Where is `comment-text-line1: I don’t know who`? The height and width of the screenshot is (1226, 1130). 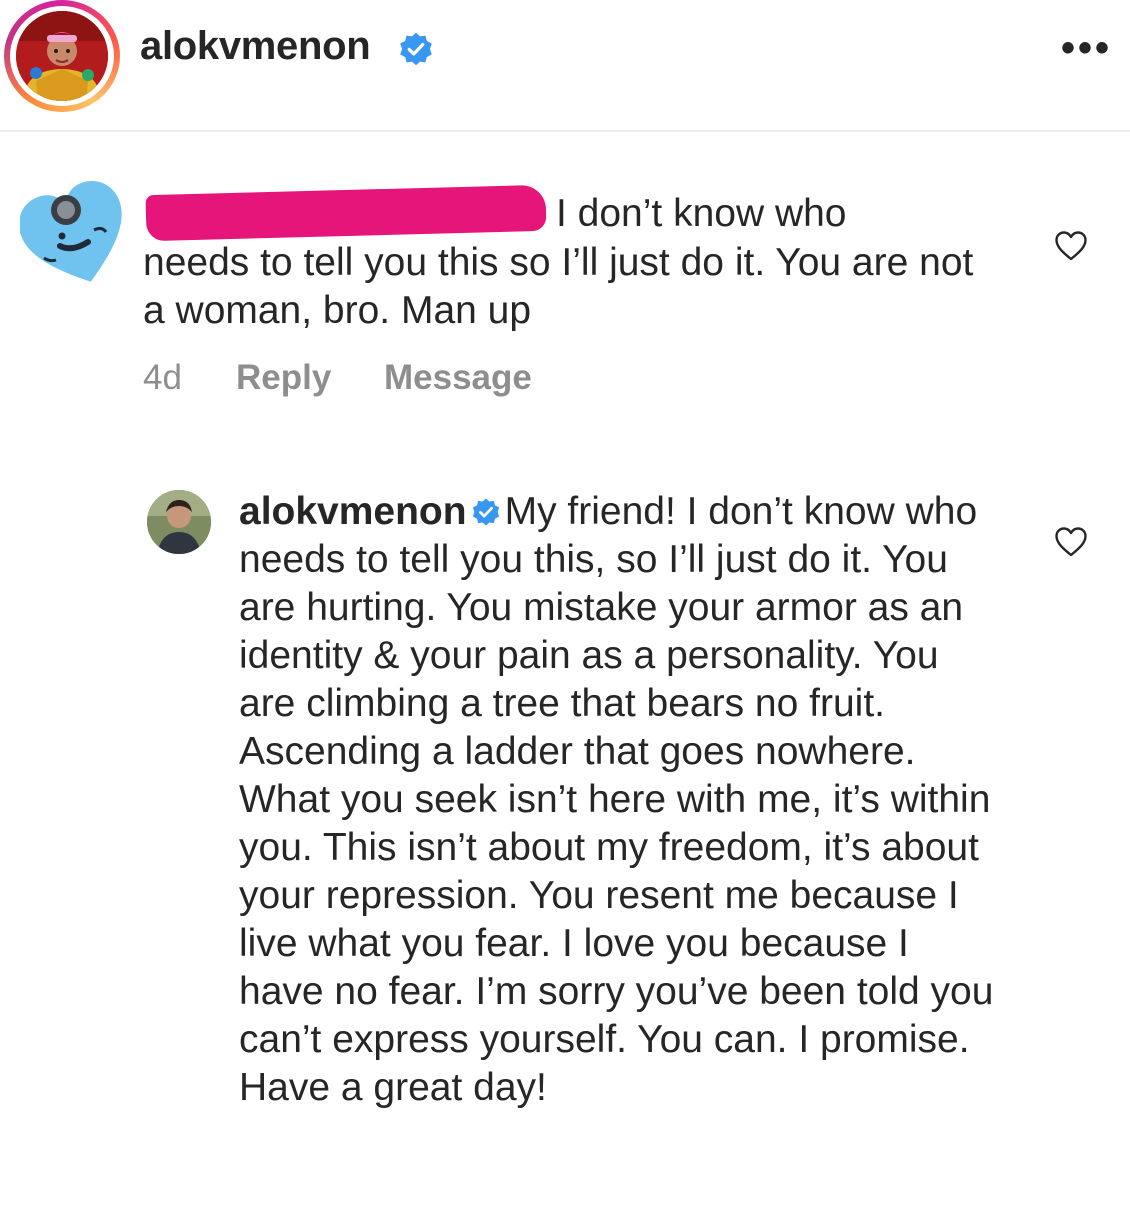
comment-text-line1: I don’t know who is located at coordinates (701, 213).